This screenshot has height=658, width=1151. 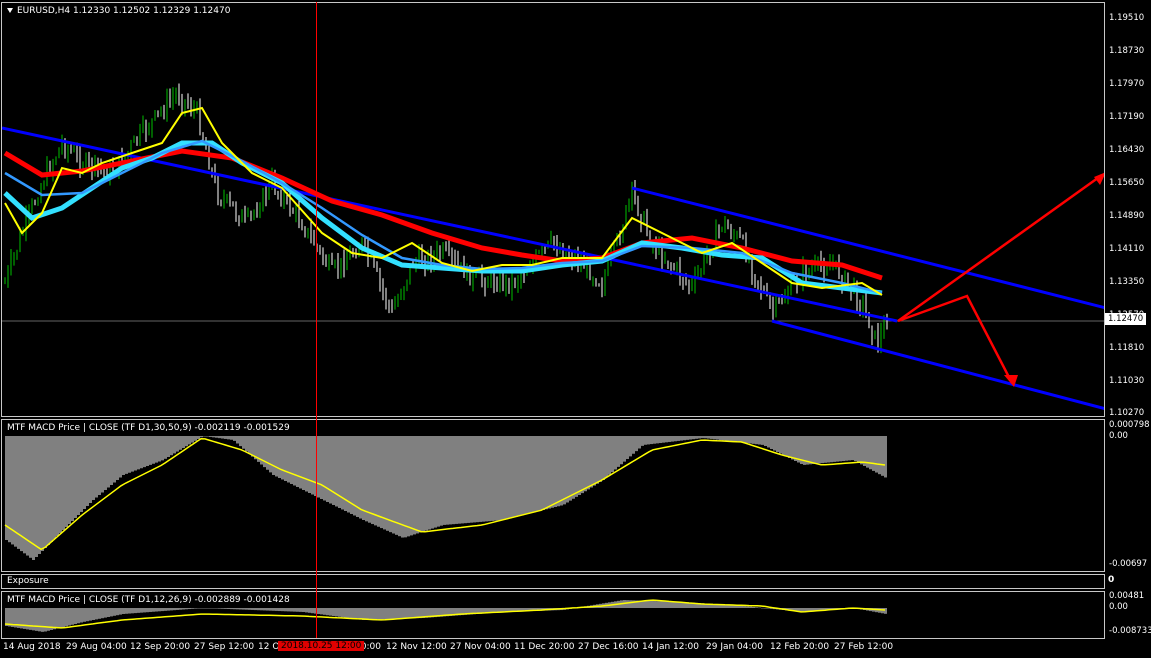 I want to click on time-label: 27 Dec 16:00, so click(x=608, y=647).